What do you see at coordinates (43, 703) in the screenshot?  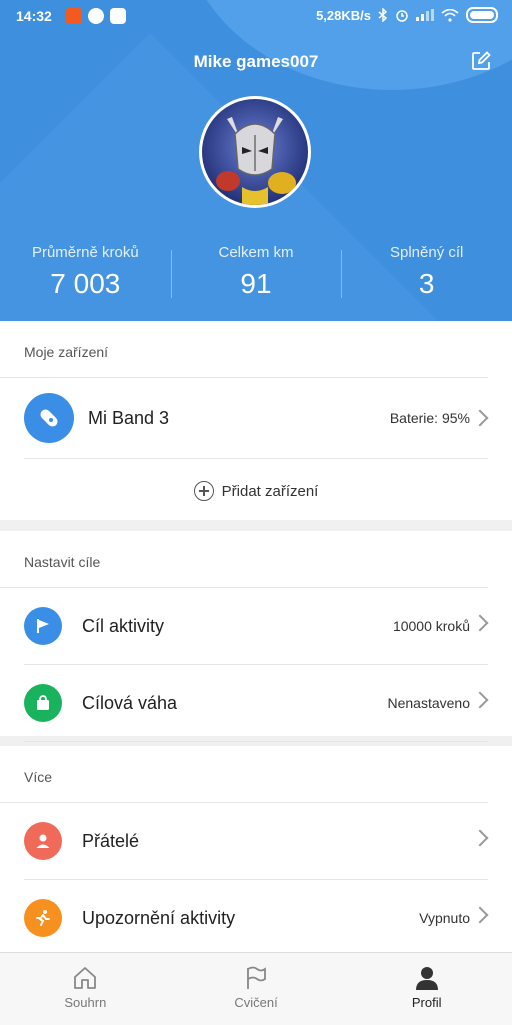 I see `weight-bag-icon` at bounding box center [43, 703].